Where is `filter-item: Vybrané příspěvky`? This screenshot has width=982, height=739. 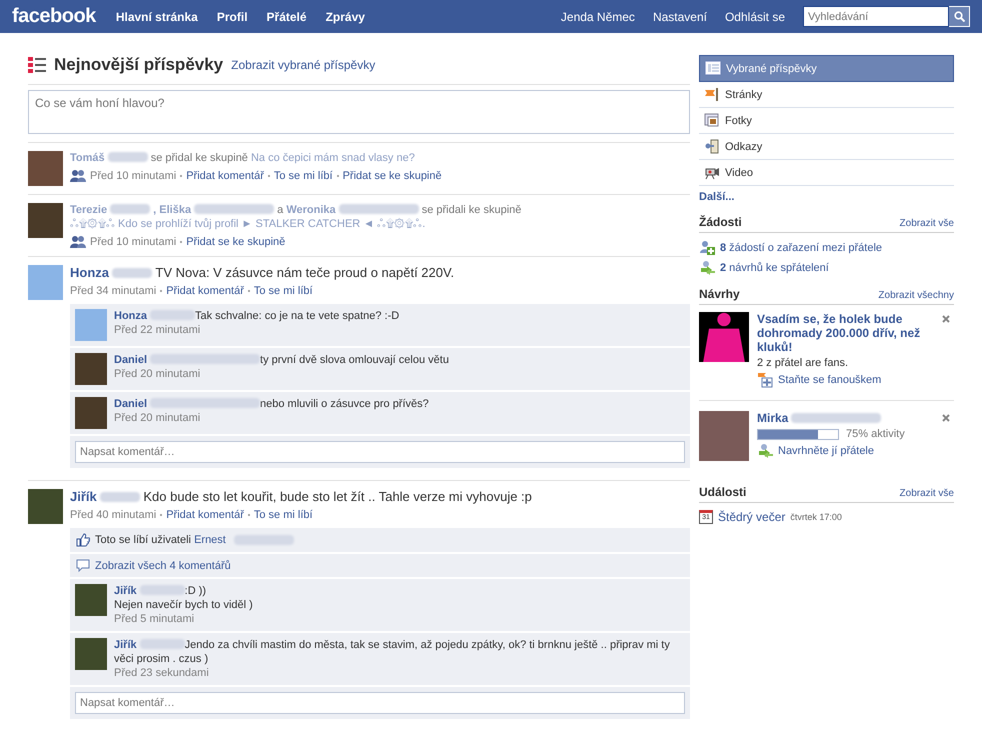 filter-item: Vybrané příspěvky is located at coordinates (826, 68).